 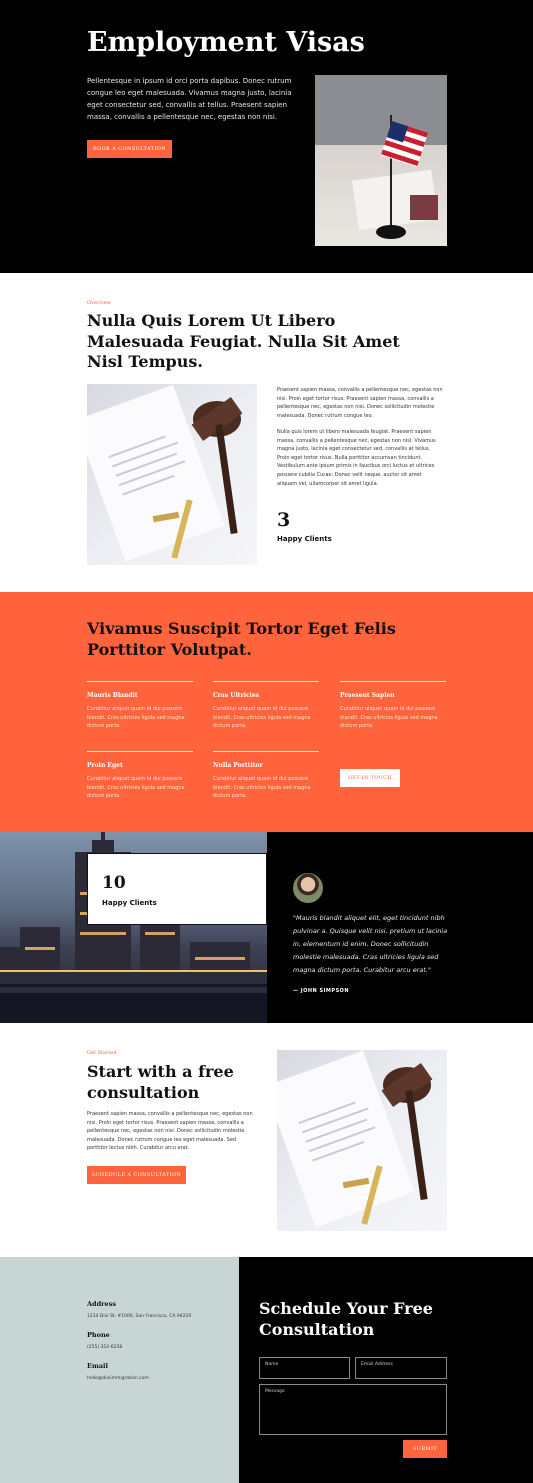 I want to click on service-title: Praesent Sapien, so click(x=367, y=695).